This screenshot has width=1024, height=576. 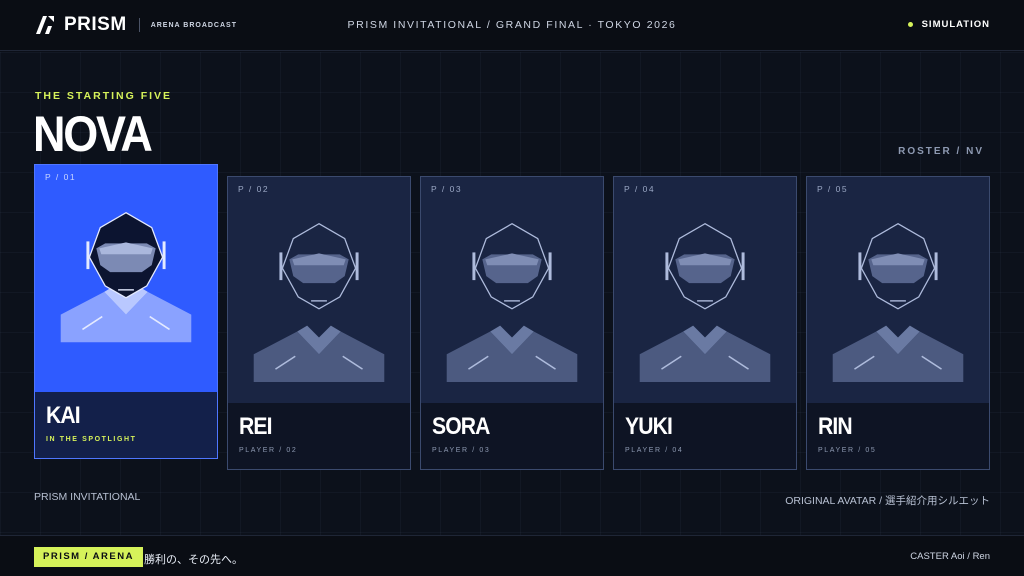 I want to click on player-label: PLAYER / 02, so click(x=268, y=450).